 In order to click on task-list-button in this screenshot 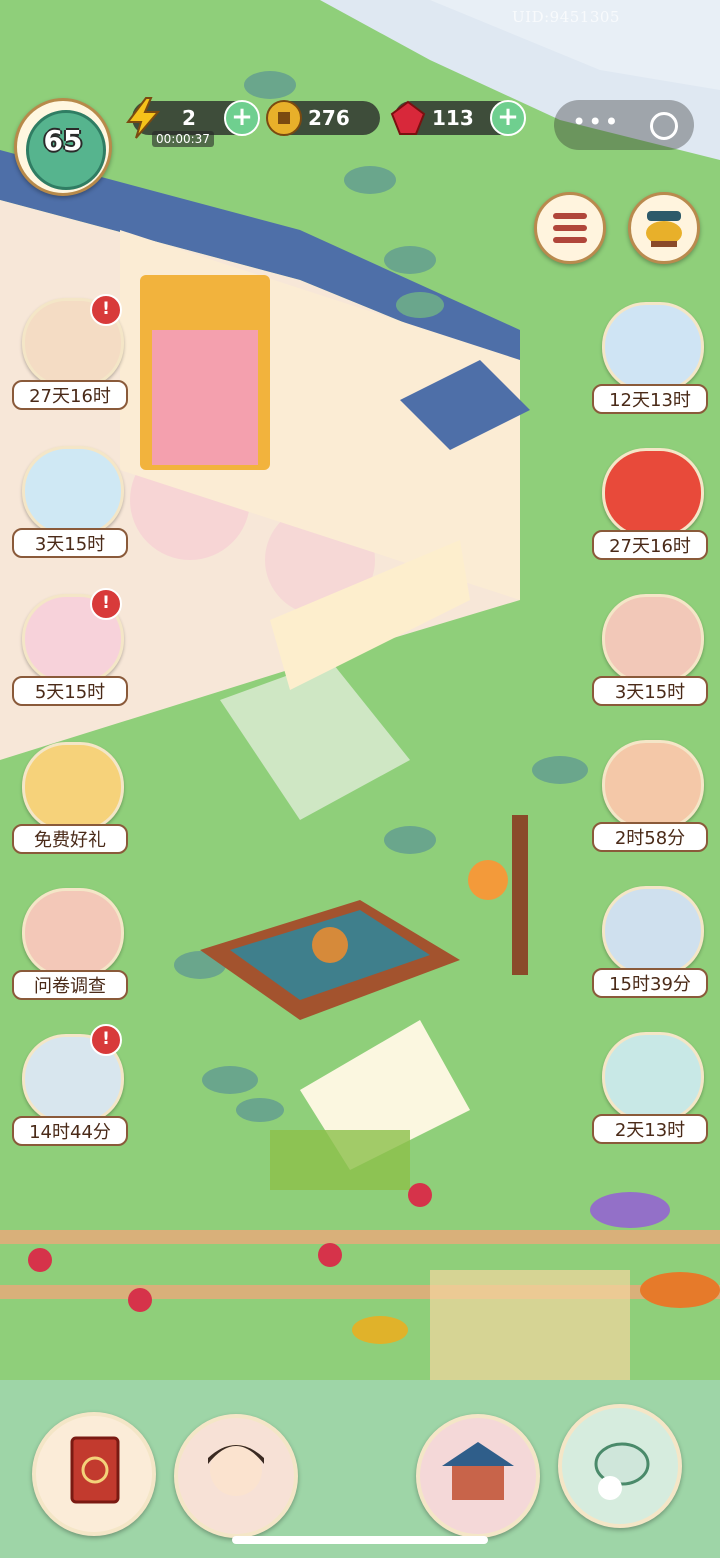, I will do `click(570, 228)`.